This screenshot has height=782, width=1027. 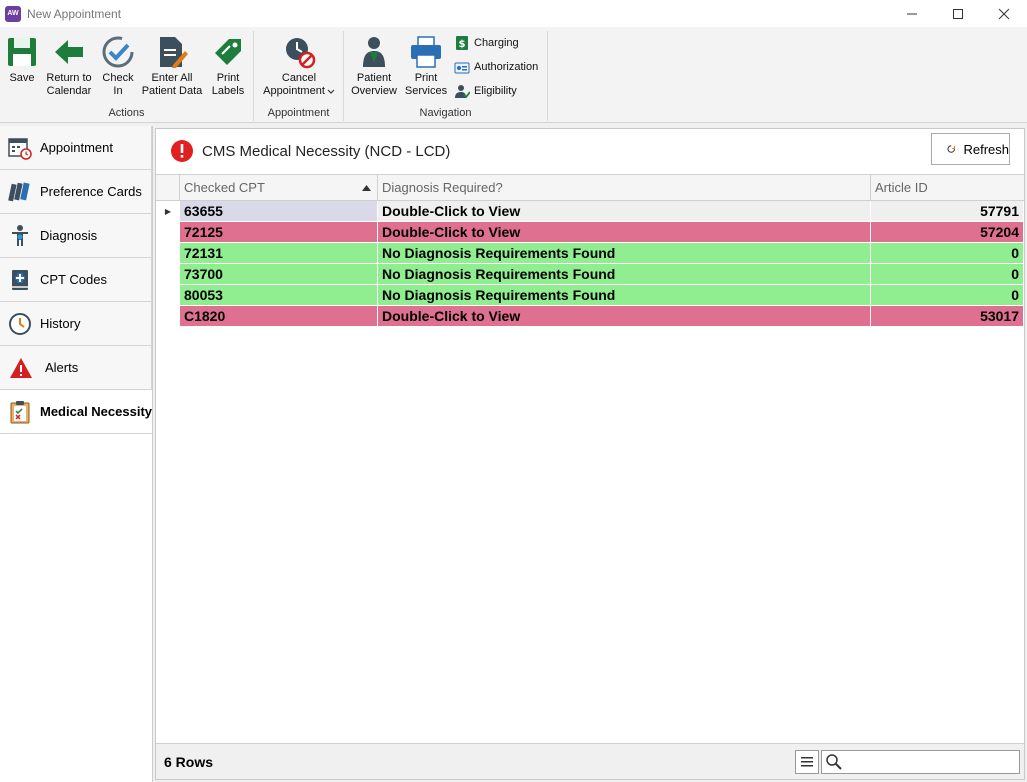 I want to click on save-label: Save, so click(x=22, y=78).